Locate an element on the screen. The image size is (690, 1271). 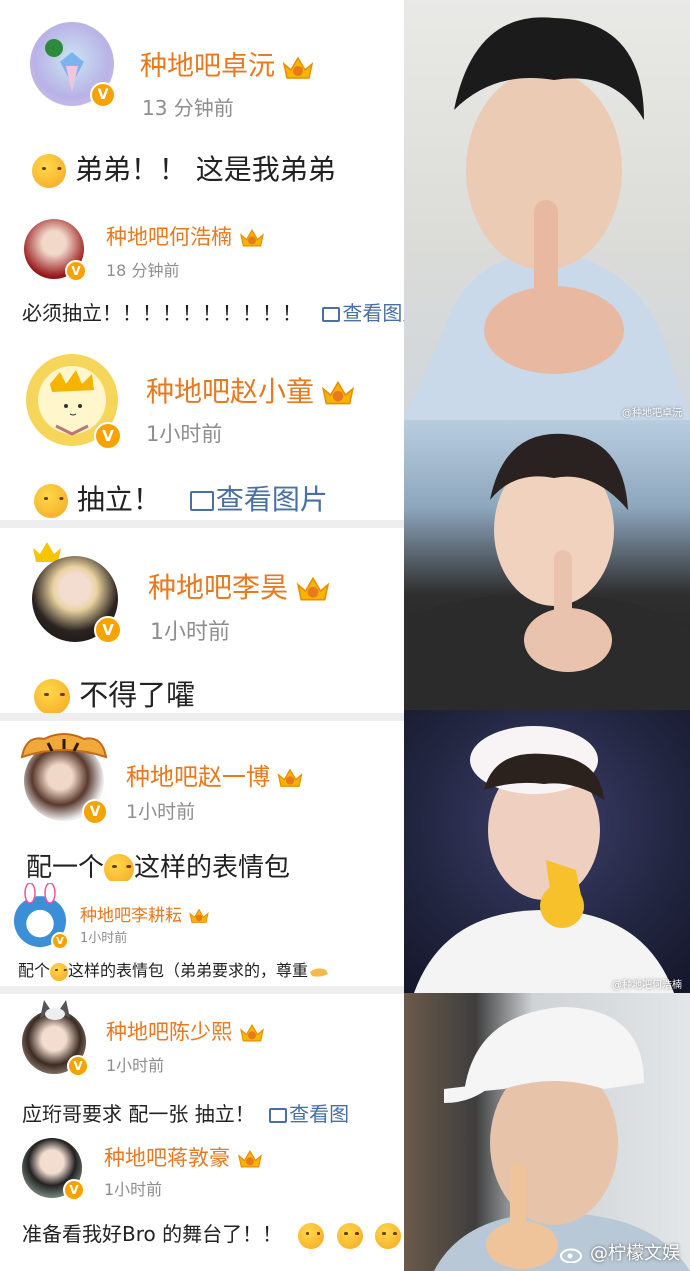
photo-watermark: @种地吧何浩楠 is located at coordinates (647, 985).